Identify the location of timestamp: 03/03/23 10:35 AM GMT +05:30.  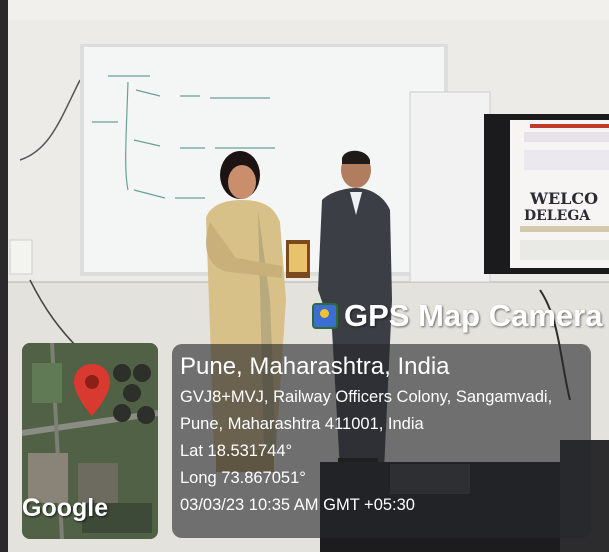
(297, 505).